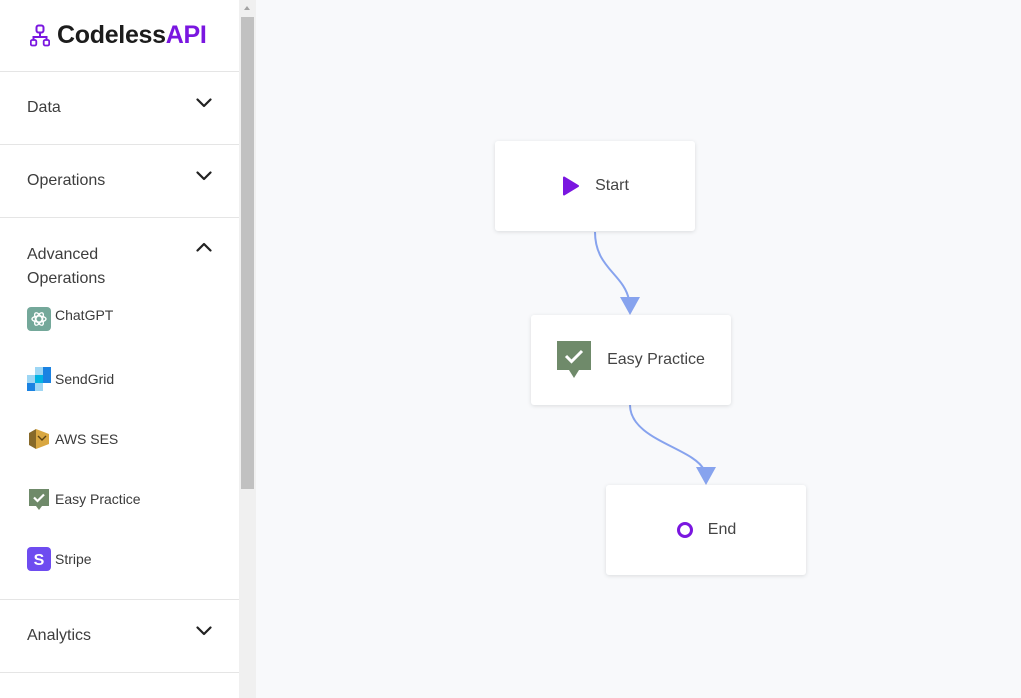  I want to click on section-operations-toggle: Operations, so click(119, 181).